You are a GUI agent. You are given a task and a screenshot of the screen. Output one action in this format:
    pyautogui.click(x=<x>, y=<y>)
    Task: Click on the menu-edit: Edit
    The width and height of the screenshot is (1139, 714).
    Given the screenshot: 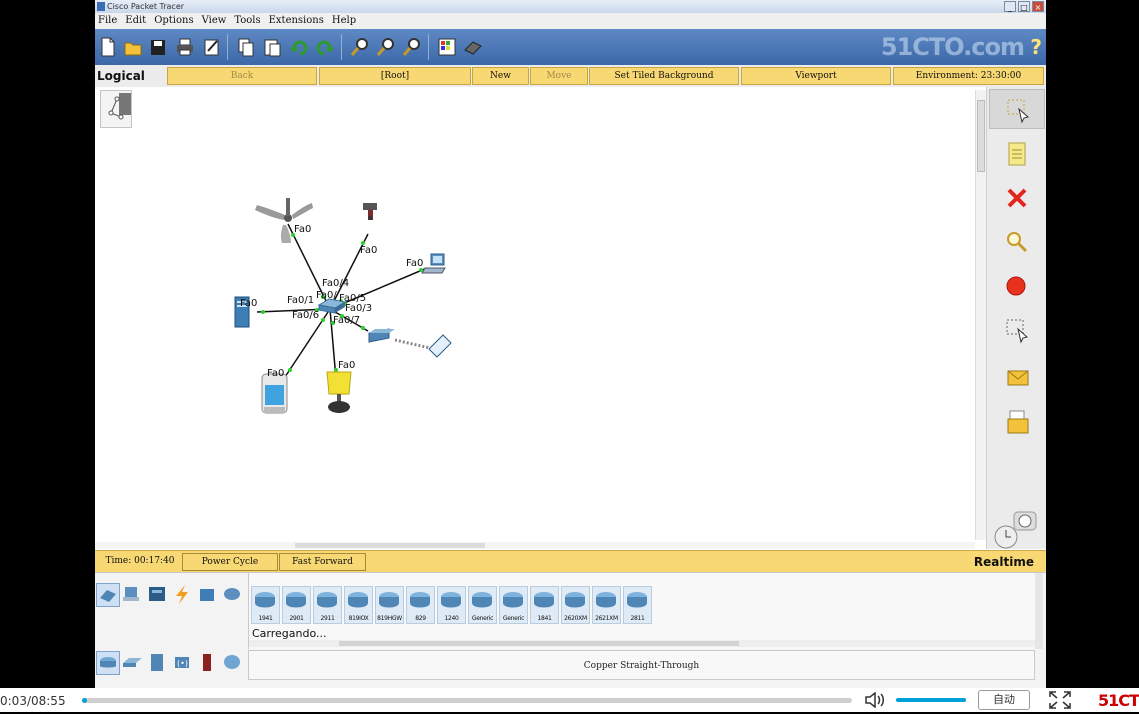 What is the action you would take?
    pyautogui.click(x=135, y=21)
    